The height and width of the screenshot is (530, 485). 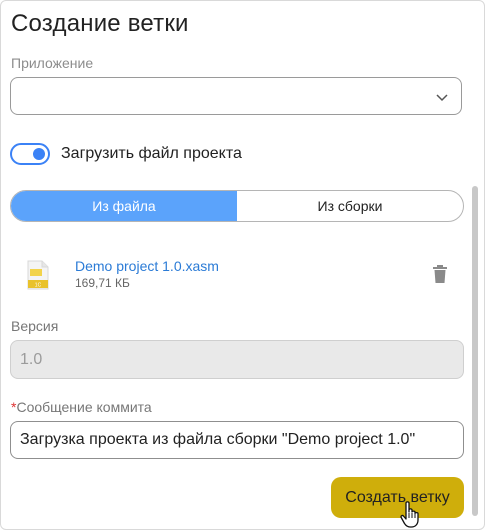 What do you see at coordinates (151, 153) in the screenshot?
I see `upload-toggle-label: Загрузить файл проекта` at bounding box center [151, 153].